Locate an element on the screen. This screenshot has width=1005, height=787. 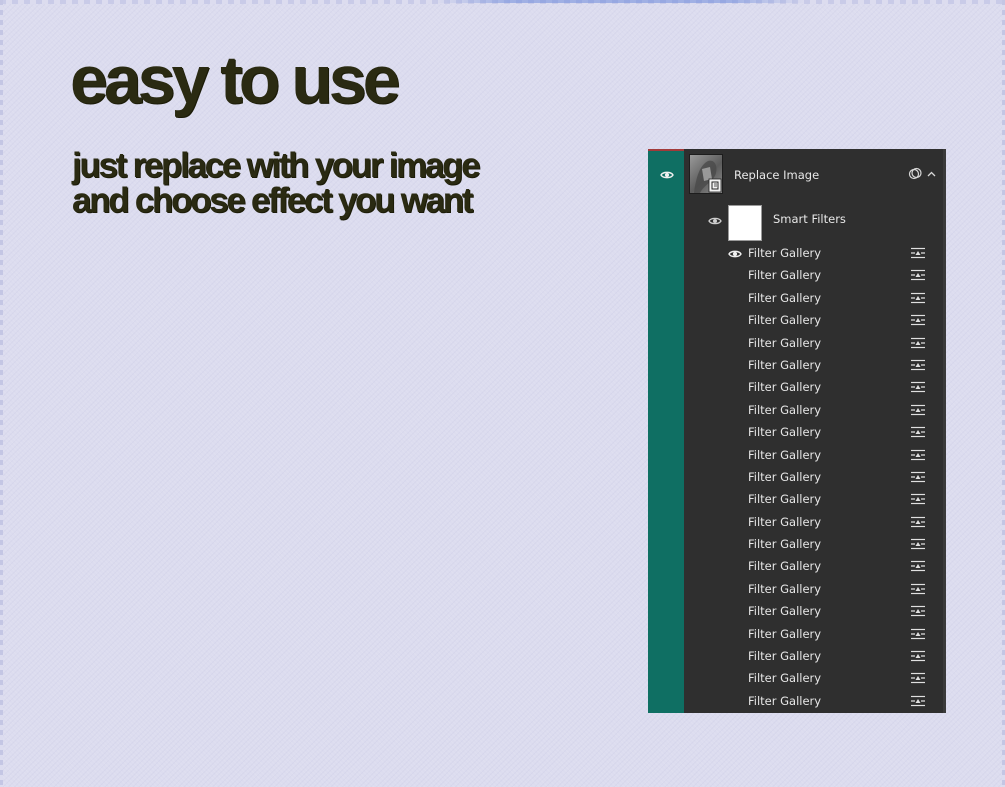
smart-filter-mask-thumbnail is located at coordinates (745, 223).